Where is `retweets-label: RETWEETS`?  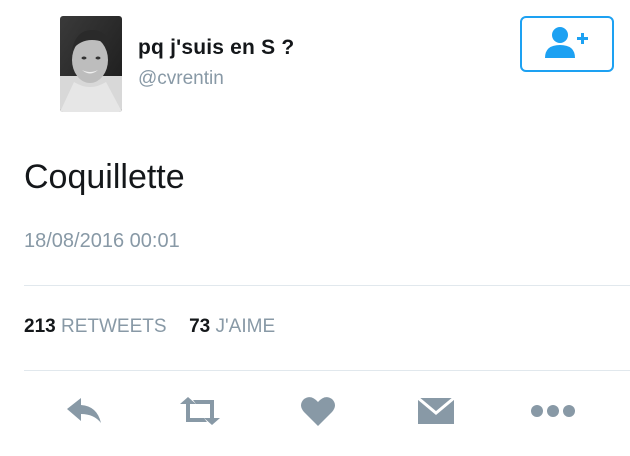 retweets-label: RETWEETS is located at coordinates (113, 326).